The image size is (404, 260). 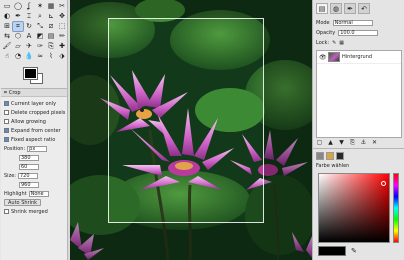 What do you see at coordinates (326, 33) in the screenshot?
I see `opacity-label: Opacity` at bounding box center [326, 33].